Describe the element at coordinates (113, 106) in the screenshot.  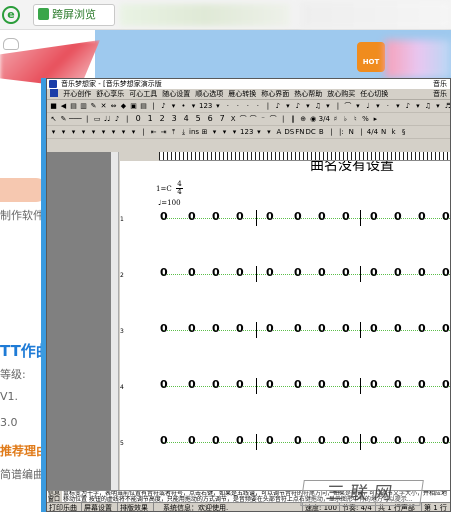
I see `toolbar-button: ⇔` at that location.